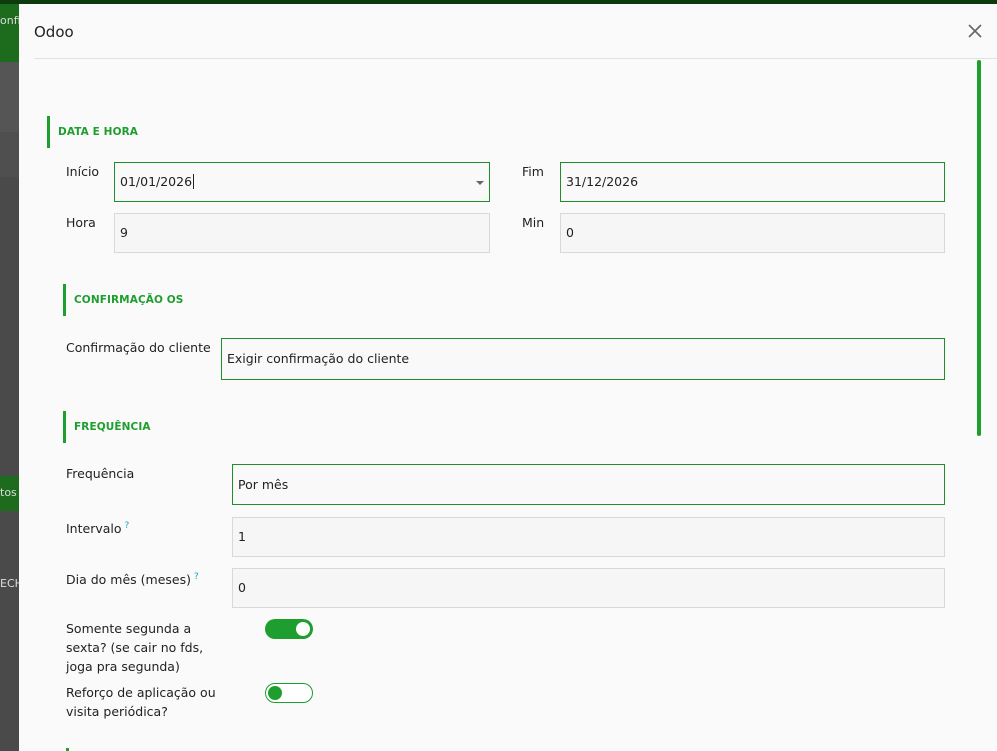  What do you see at coordinates (94, 529) in the screenshot?
I see `interval-label-text: Intervalo` at bounding box center [94, 529].